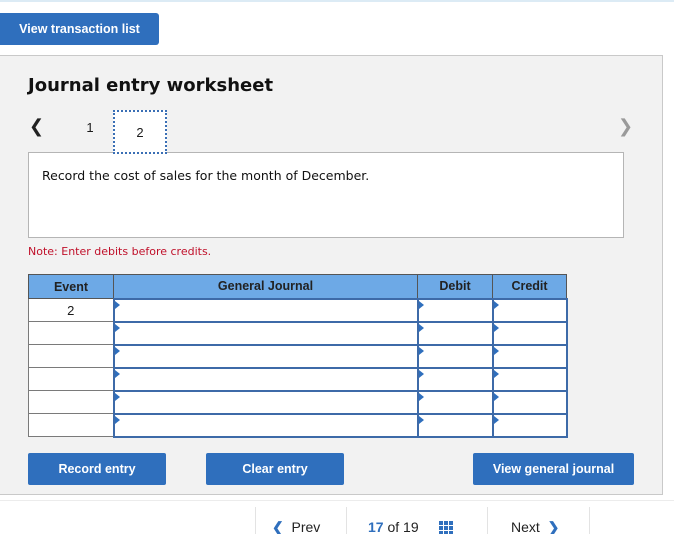  Describe the element at coordinates (337, 1) in the screenshot. I see `top-border` at that location.